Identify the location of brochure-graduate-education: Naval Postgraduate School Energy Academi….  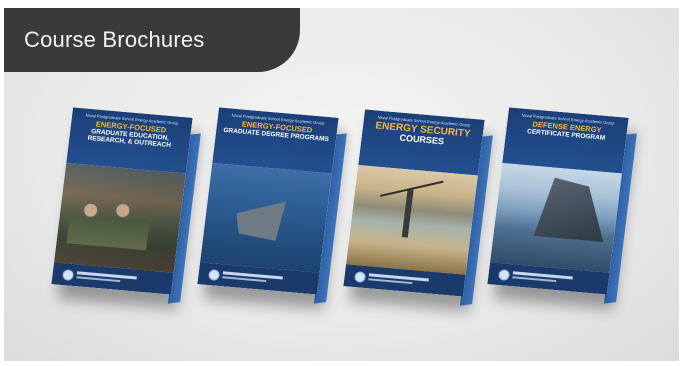
(126, 205).